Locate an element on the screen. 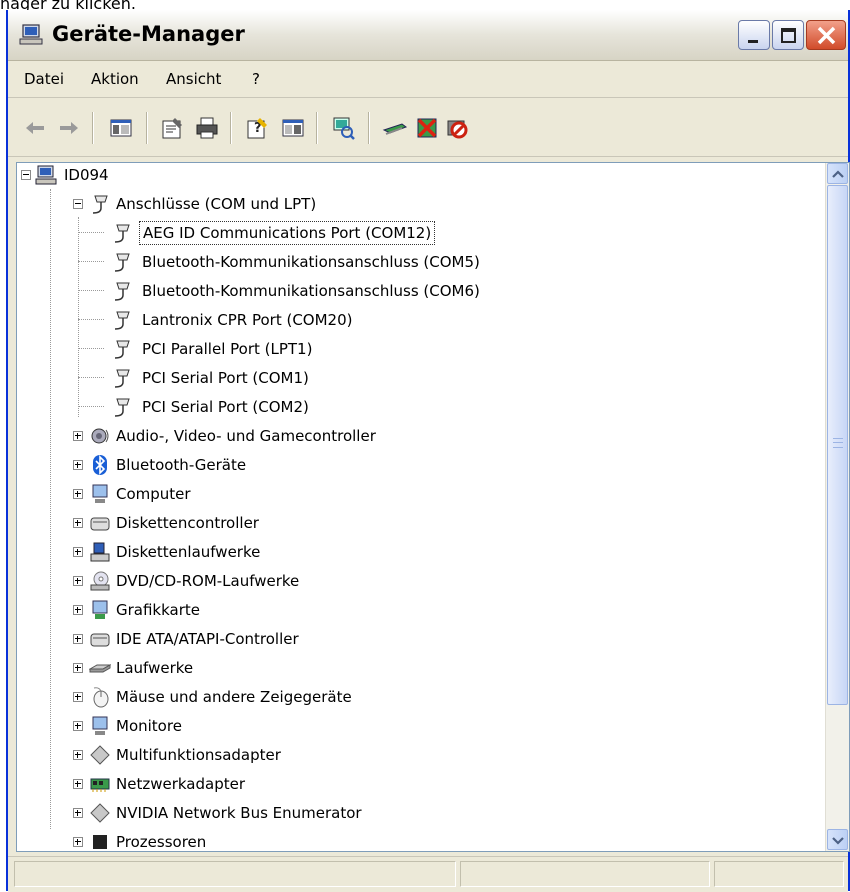 This screenshot has width=850, height=892. tree-item-pci-lpt1: PCI Parallel Port (LPT1) is located at coordinates (303, 349).